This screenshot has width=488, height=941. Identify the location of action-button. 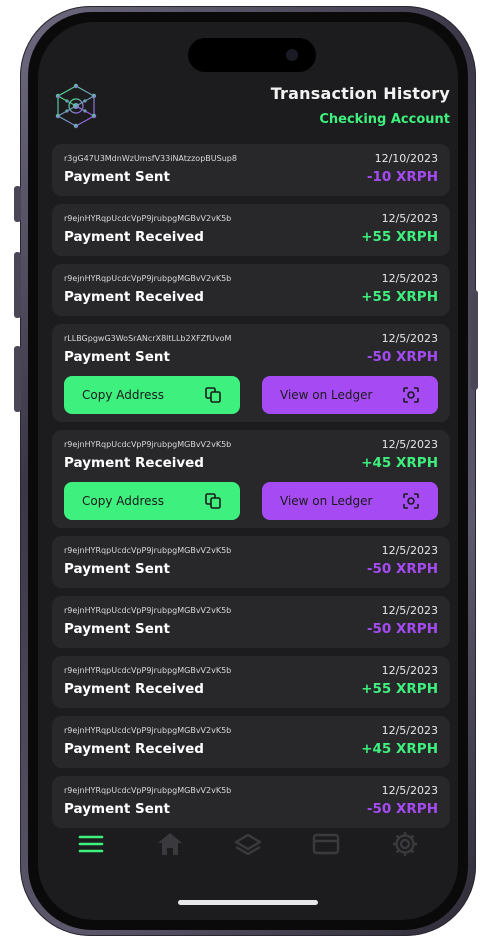
(17, 204).